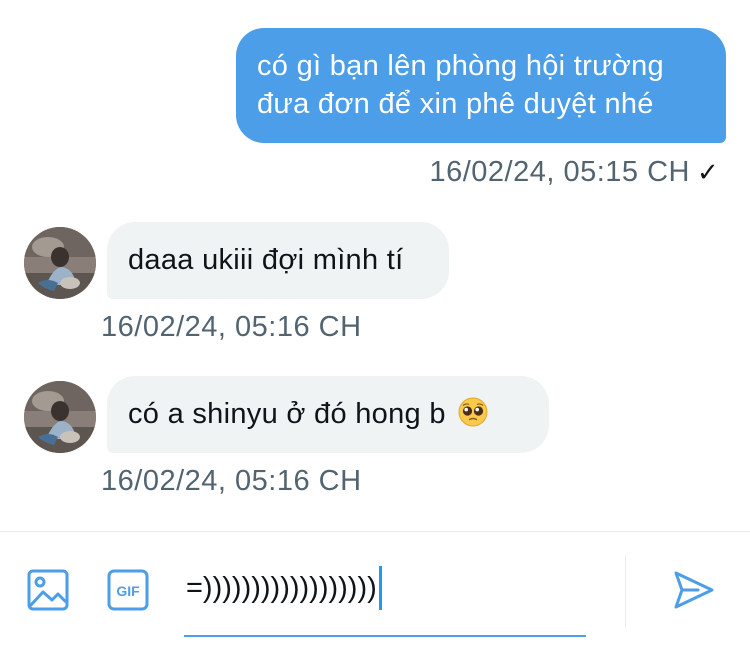 The image size is (750, 649). I want to click on image-icon, so click(48, 590).